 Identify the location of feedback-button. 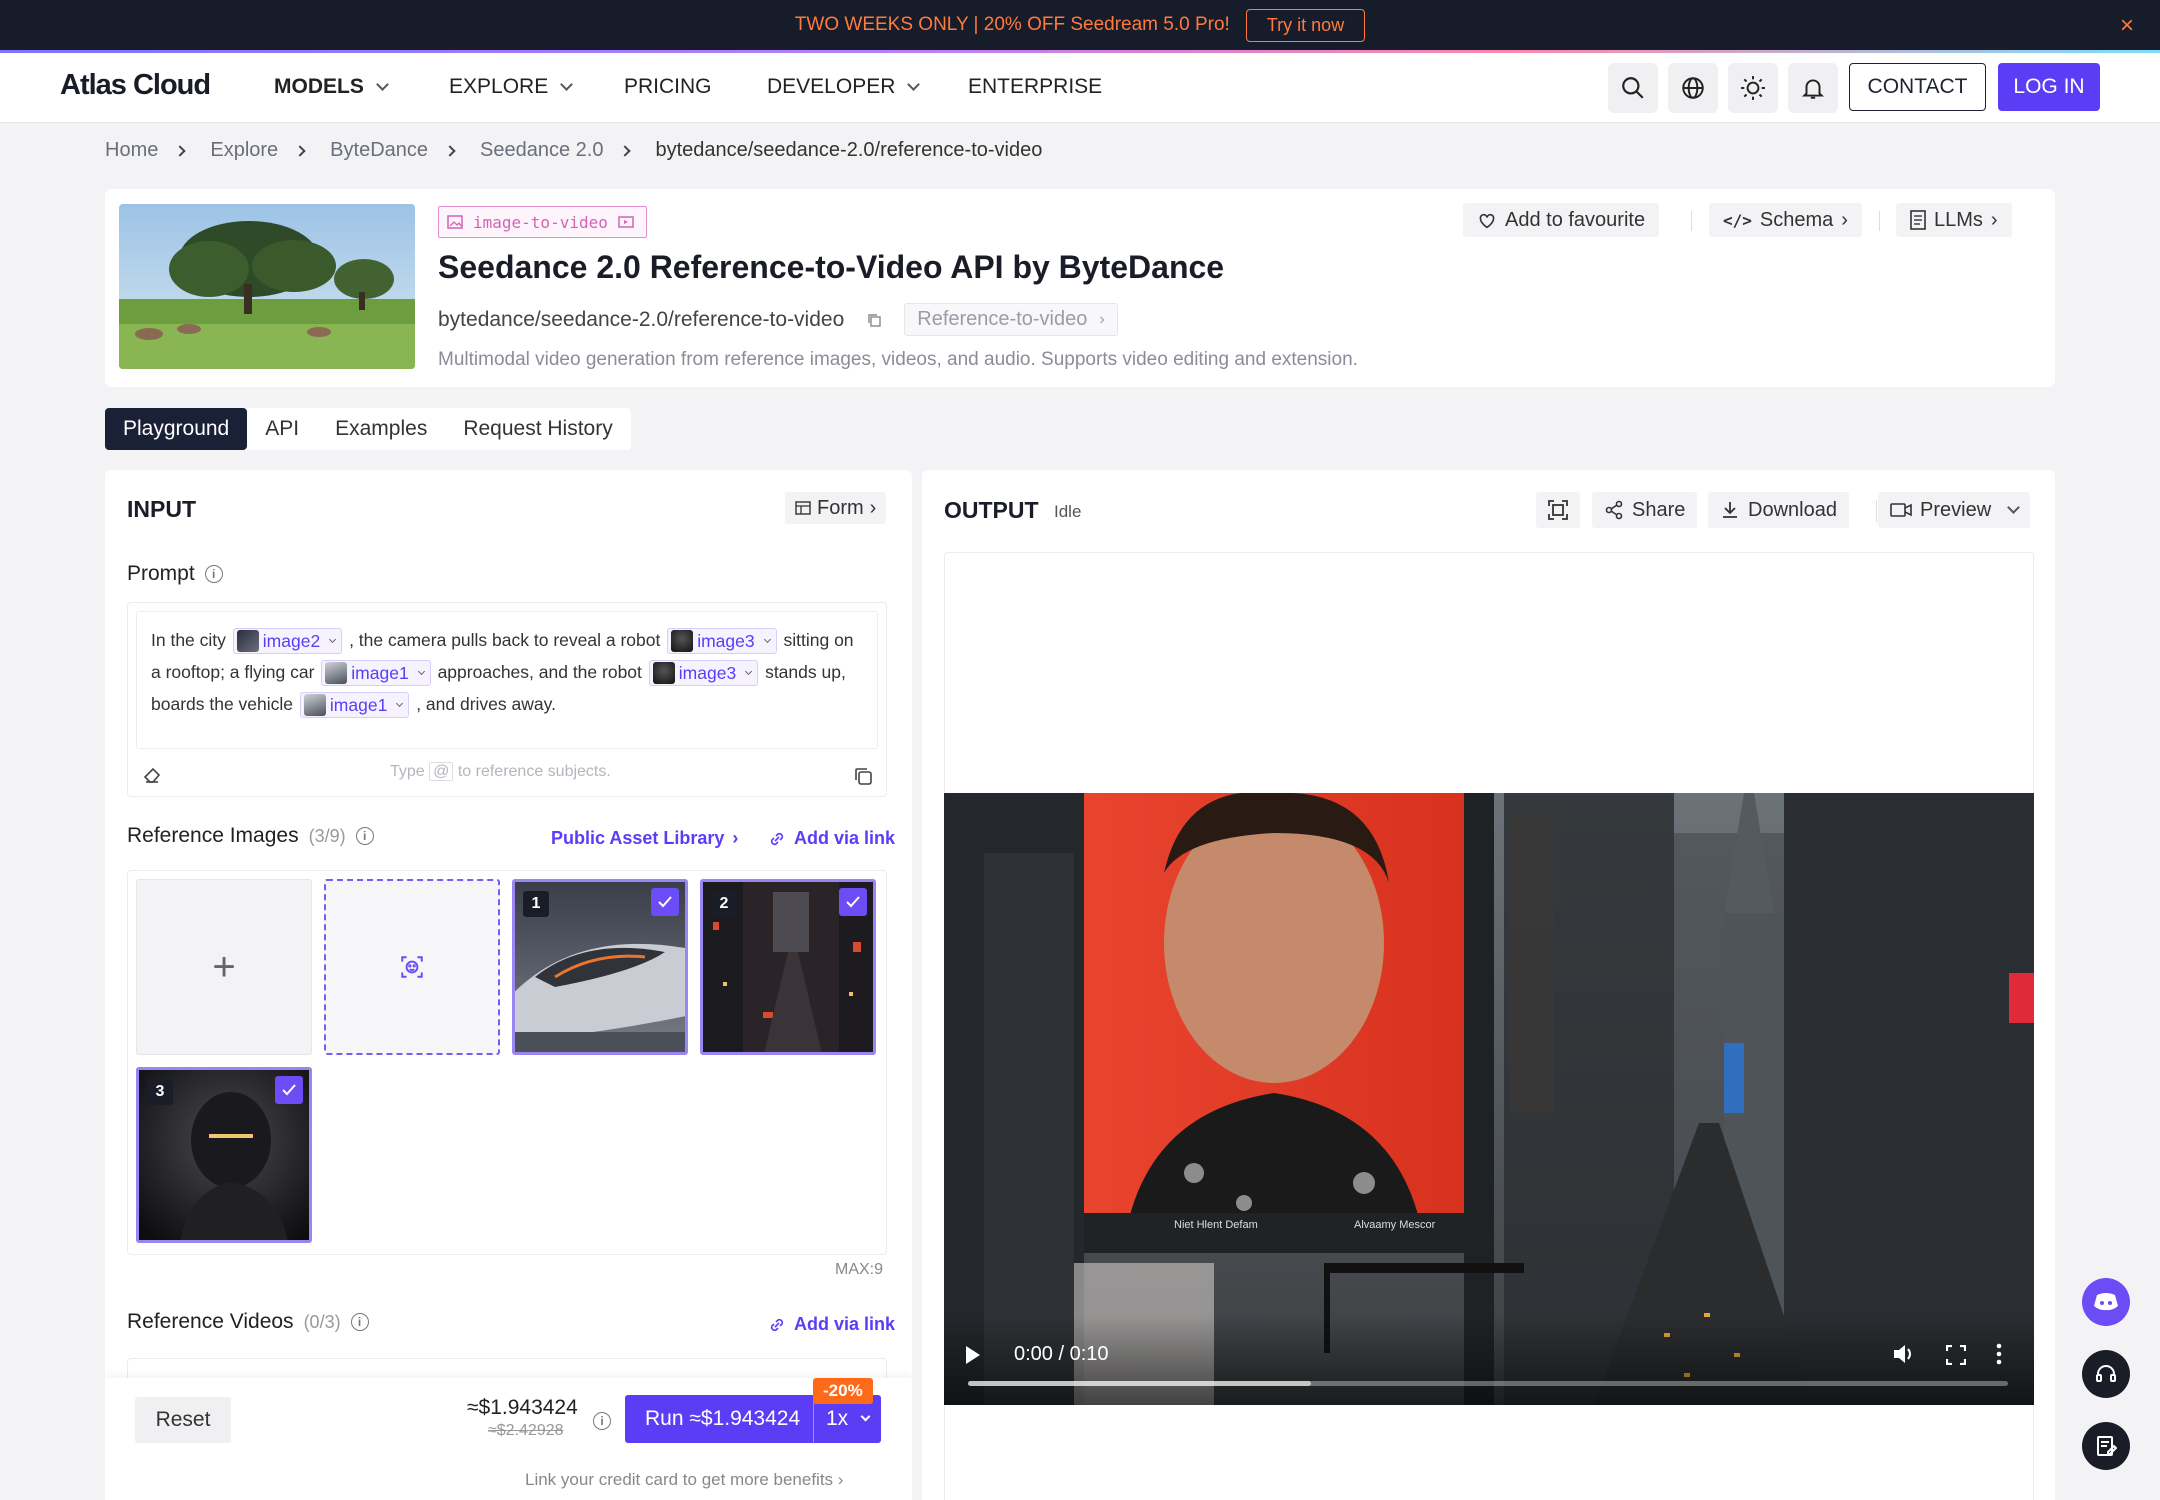
(2106, 1446).